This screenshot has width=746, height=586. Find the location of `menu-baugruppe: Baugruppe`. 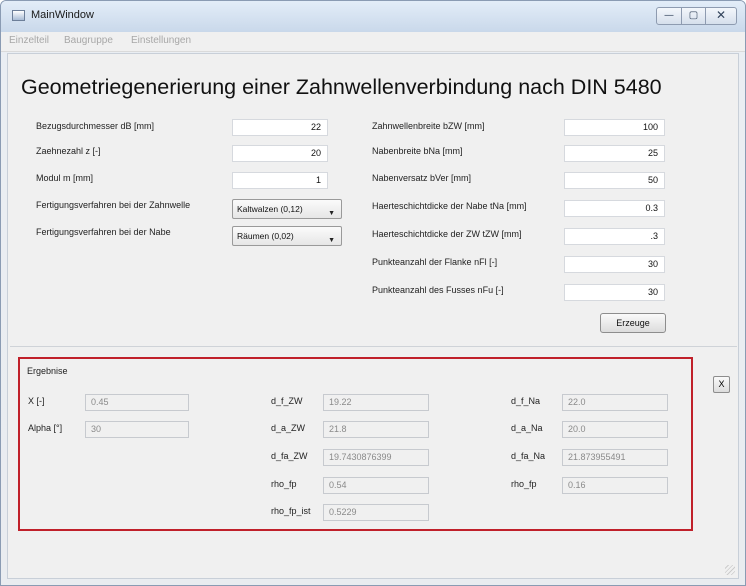

menu-baugruppe: Baugruppe is located at coordinates (88, 40).